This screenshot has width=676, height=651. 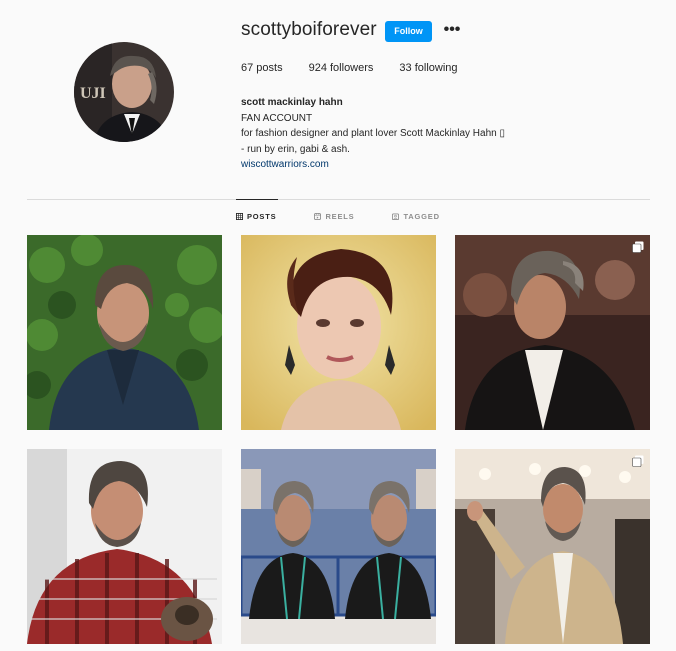 I want to click on tab-reels: REELS, so click(x=334, y=216).